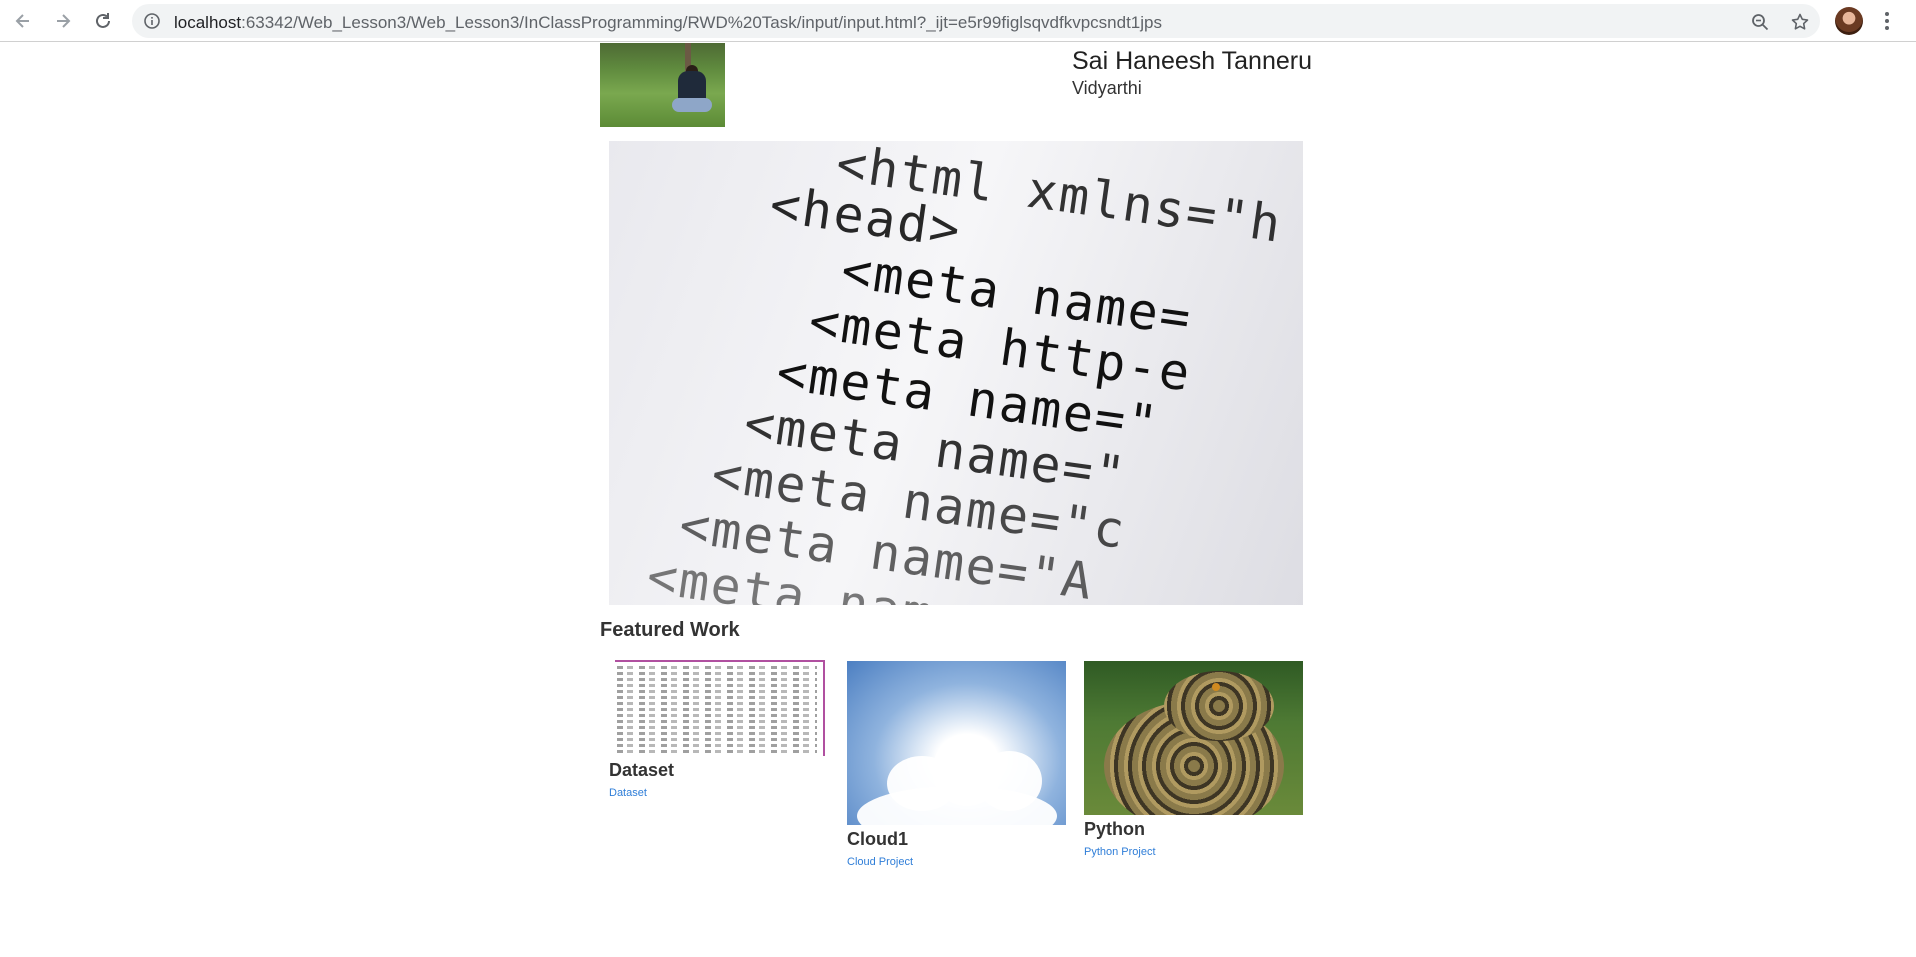 This screenshot has width=1916, height=957. What do you see at coordinates (1760, 22) in the screenshot?
I see `zoom-icon` at bounding box center [1760, 22].